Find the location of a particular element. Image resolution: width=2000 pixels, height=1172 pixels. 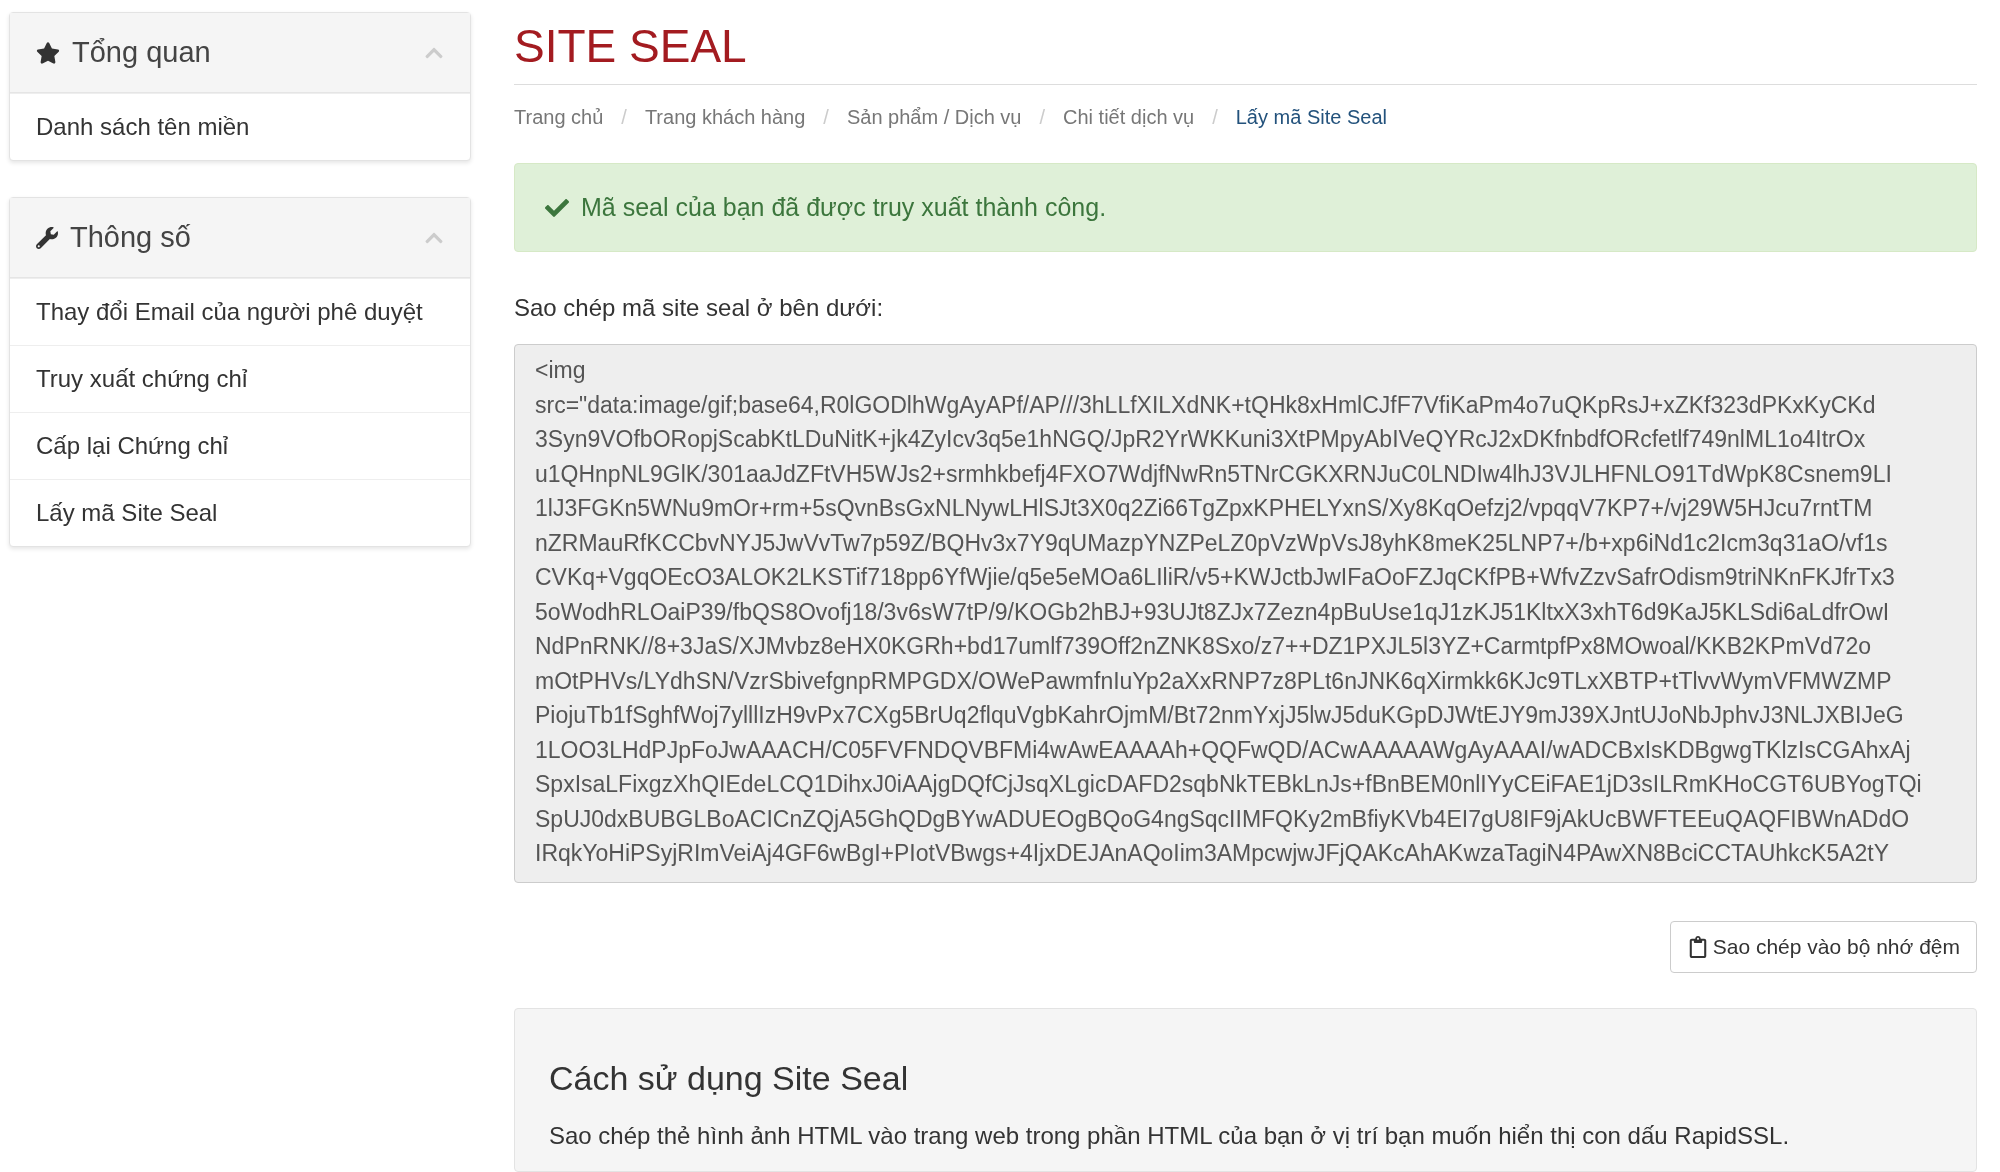

code-label: Sao chép mã site seal ở bên dưới: is located at coordinates (699, 308).